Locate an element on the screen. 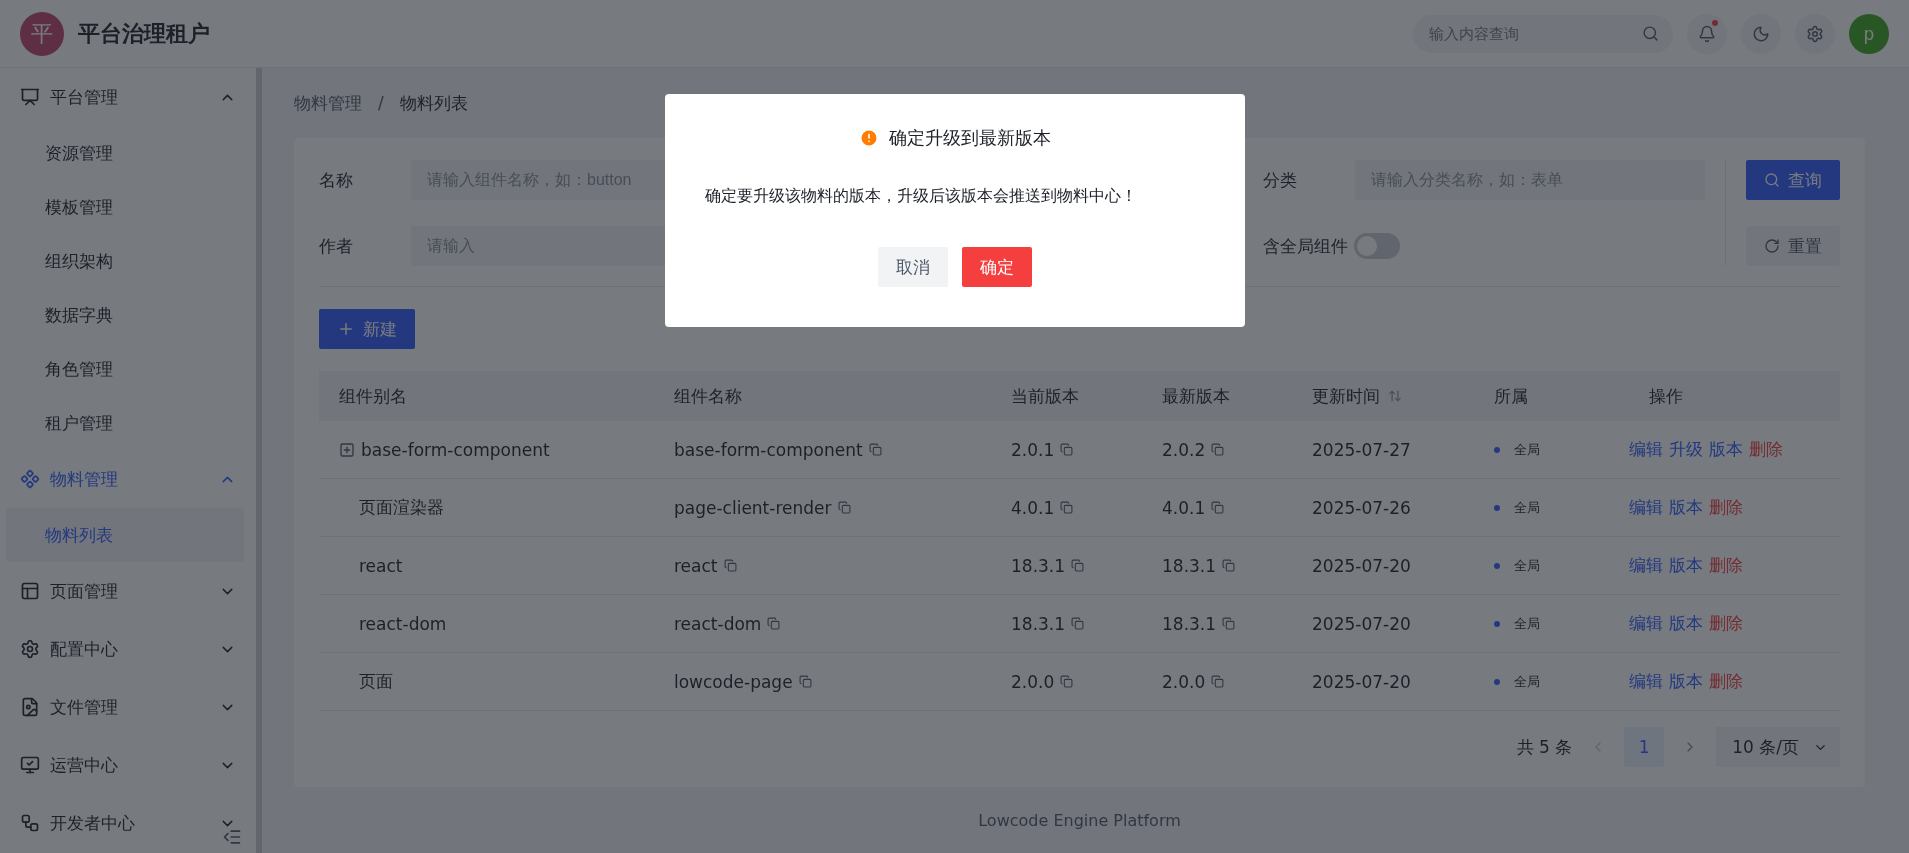  footer-text: Lowcode Engine Platform is located at coordinates (1079, 820).